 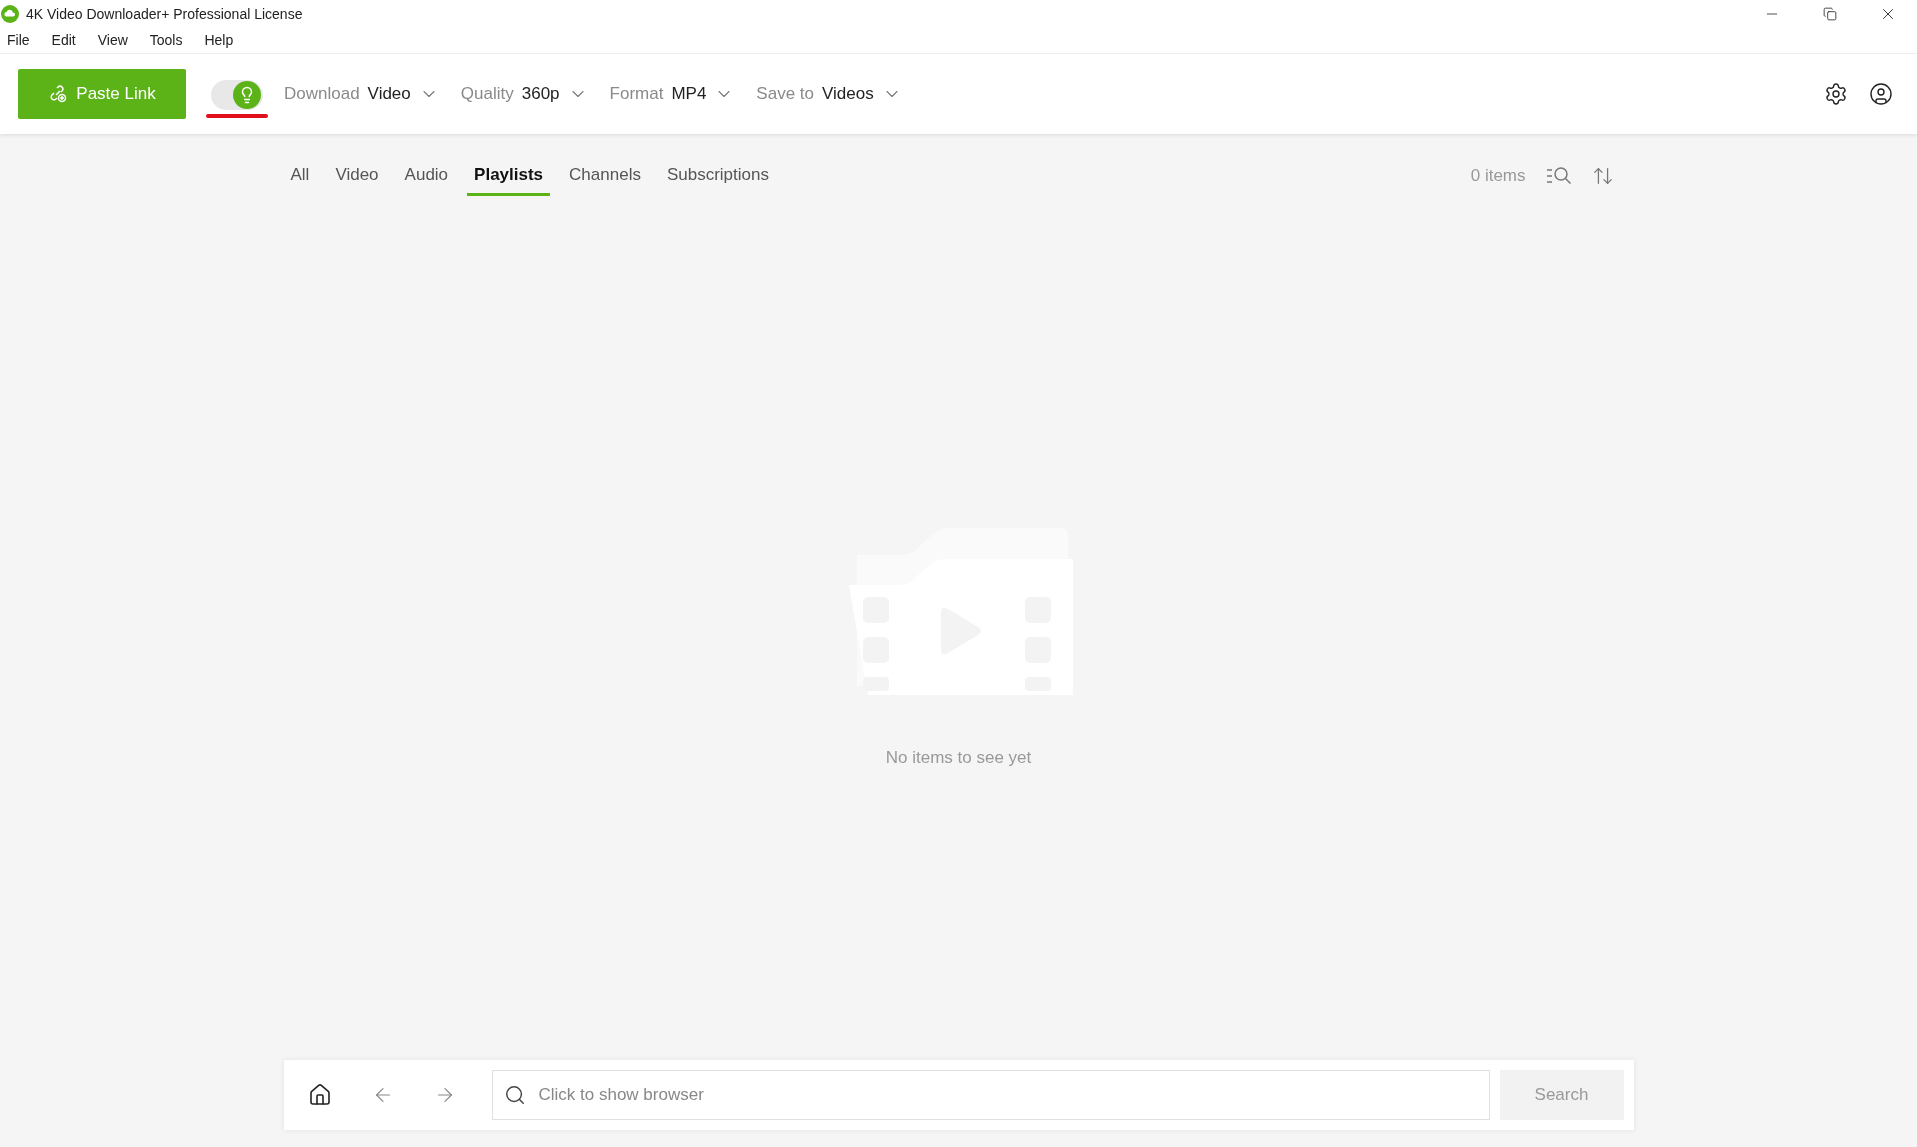 I want to click on menu-item: Help, so click(x=219, y=40).